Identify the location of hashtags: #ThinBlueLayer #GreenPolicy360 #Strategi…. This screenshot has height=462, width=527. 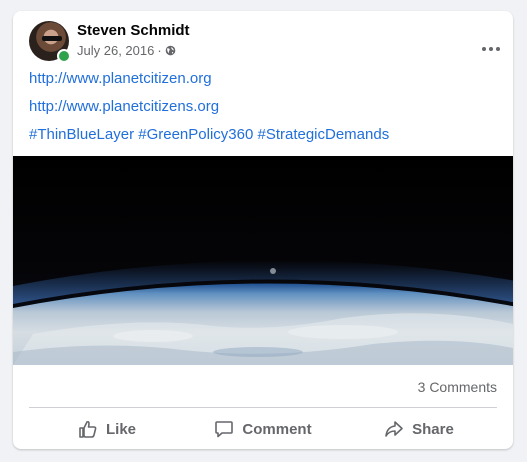
(209, 134).